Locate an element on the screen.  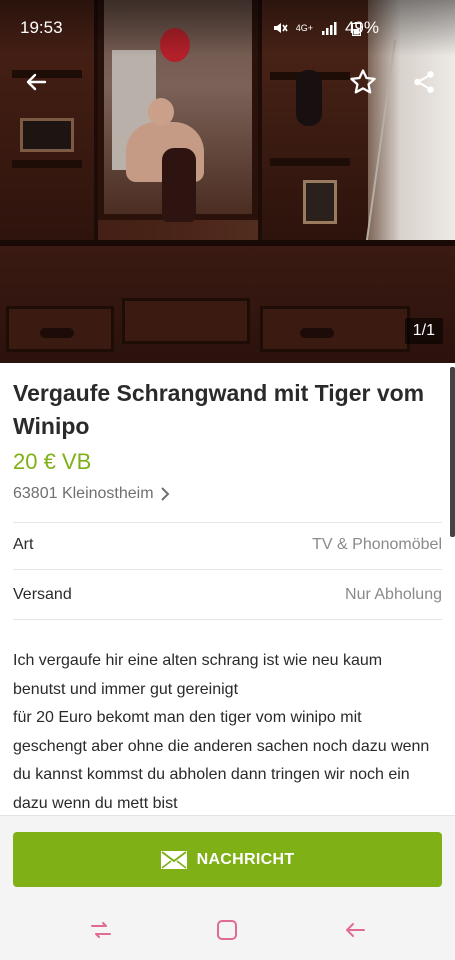
system-nav-bar is located at coordinates (227, 928).